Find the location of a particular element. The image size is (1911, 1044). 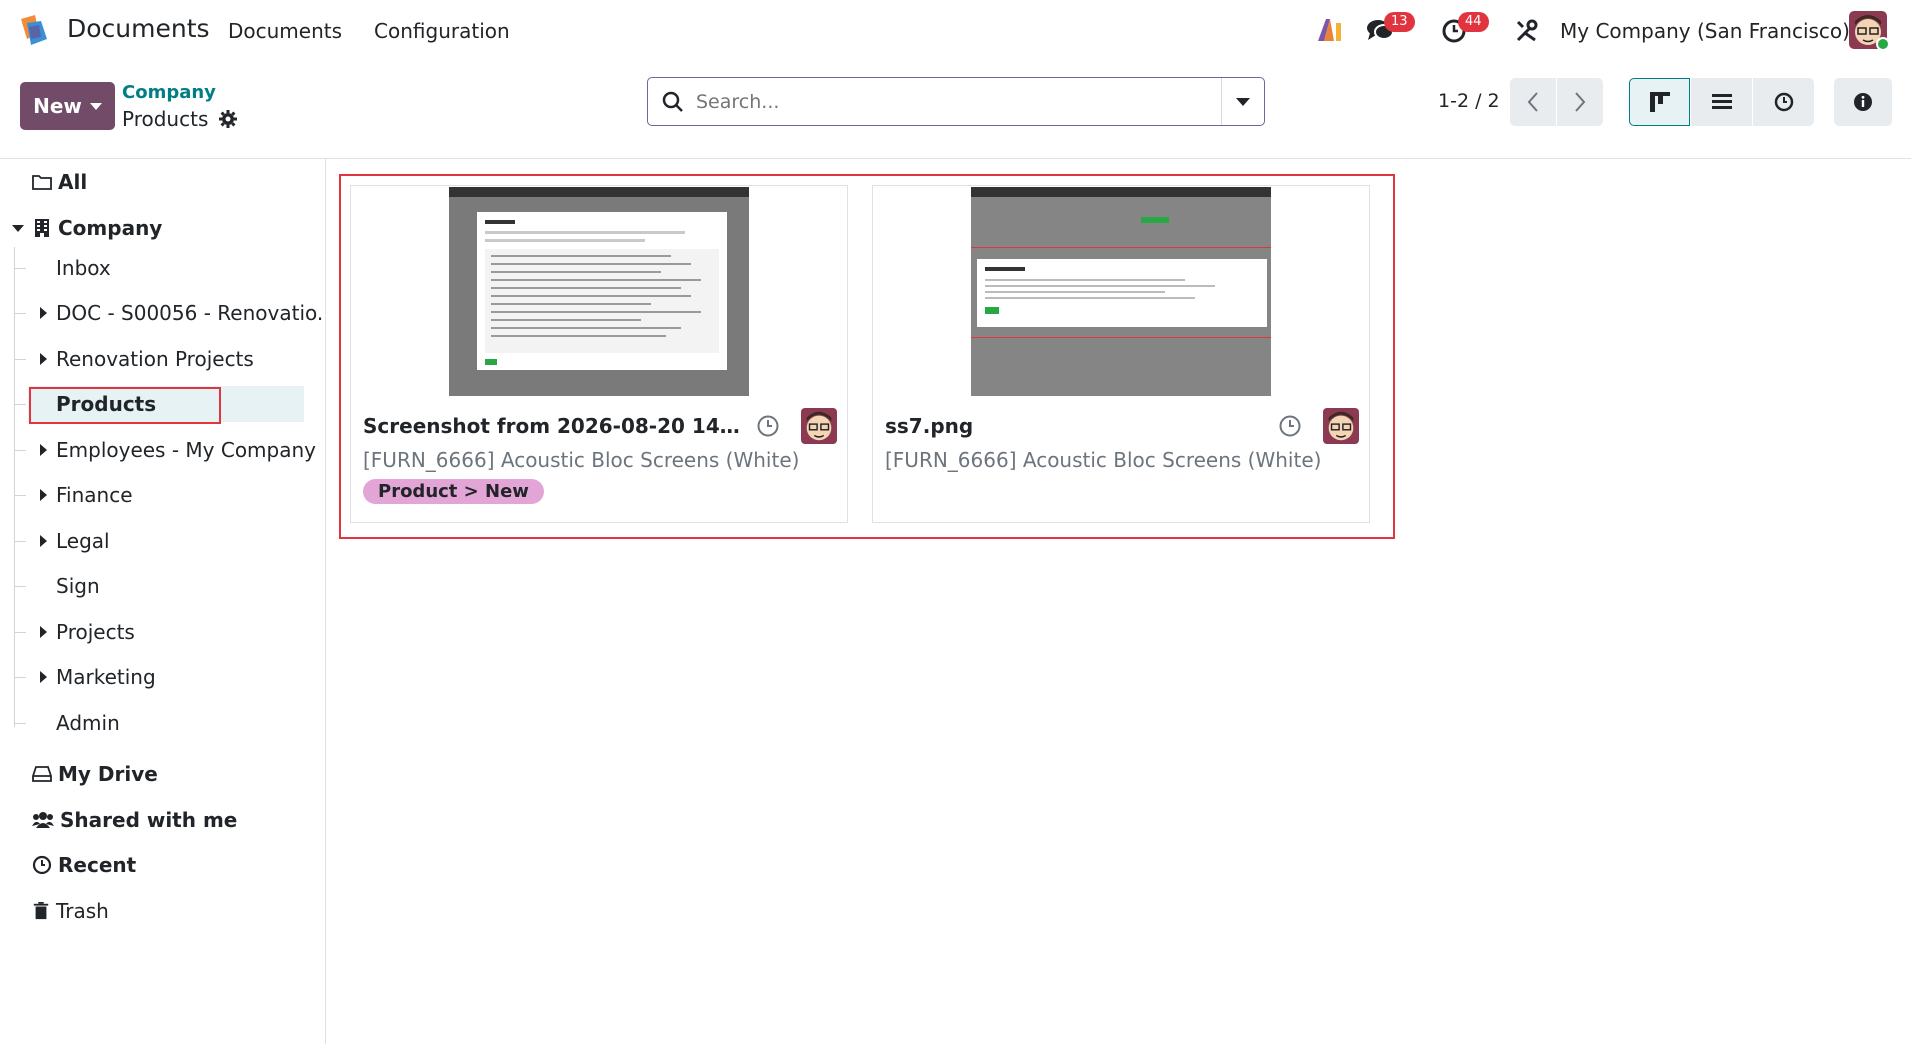

menu-configuration: Configuration is located at coordinates (442, 31).